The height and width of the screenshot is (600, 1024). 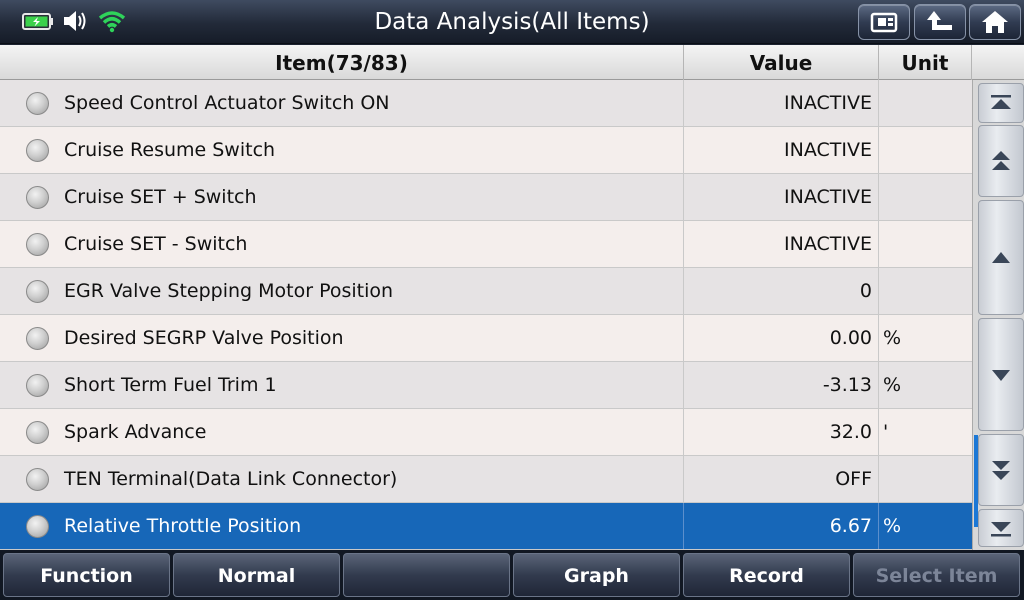 I want to click on column-header-unit: Unit, so click(x=925, y=62).